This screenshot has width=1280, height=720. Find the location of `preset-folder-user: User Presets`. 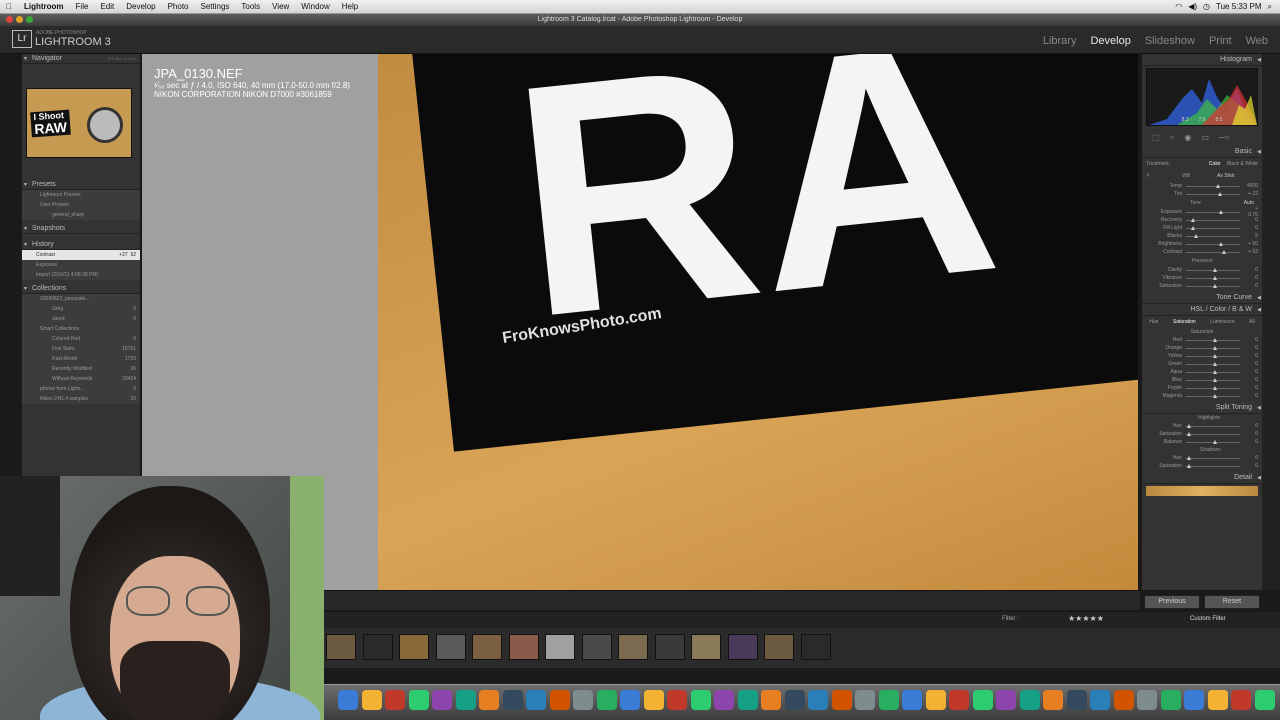

preset-folder-user: User Presets is located at coordinates (81, 205).